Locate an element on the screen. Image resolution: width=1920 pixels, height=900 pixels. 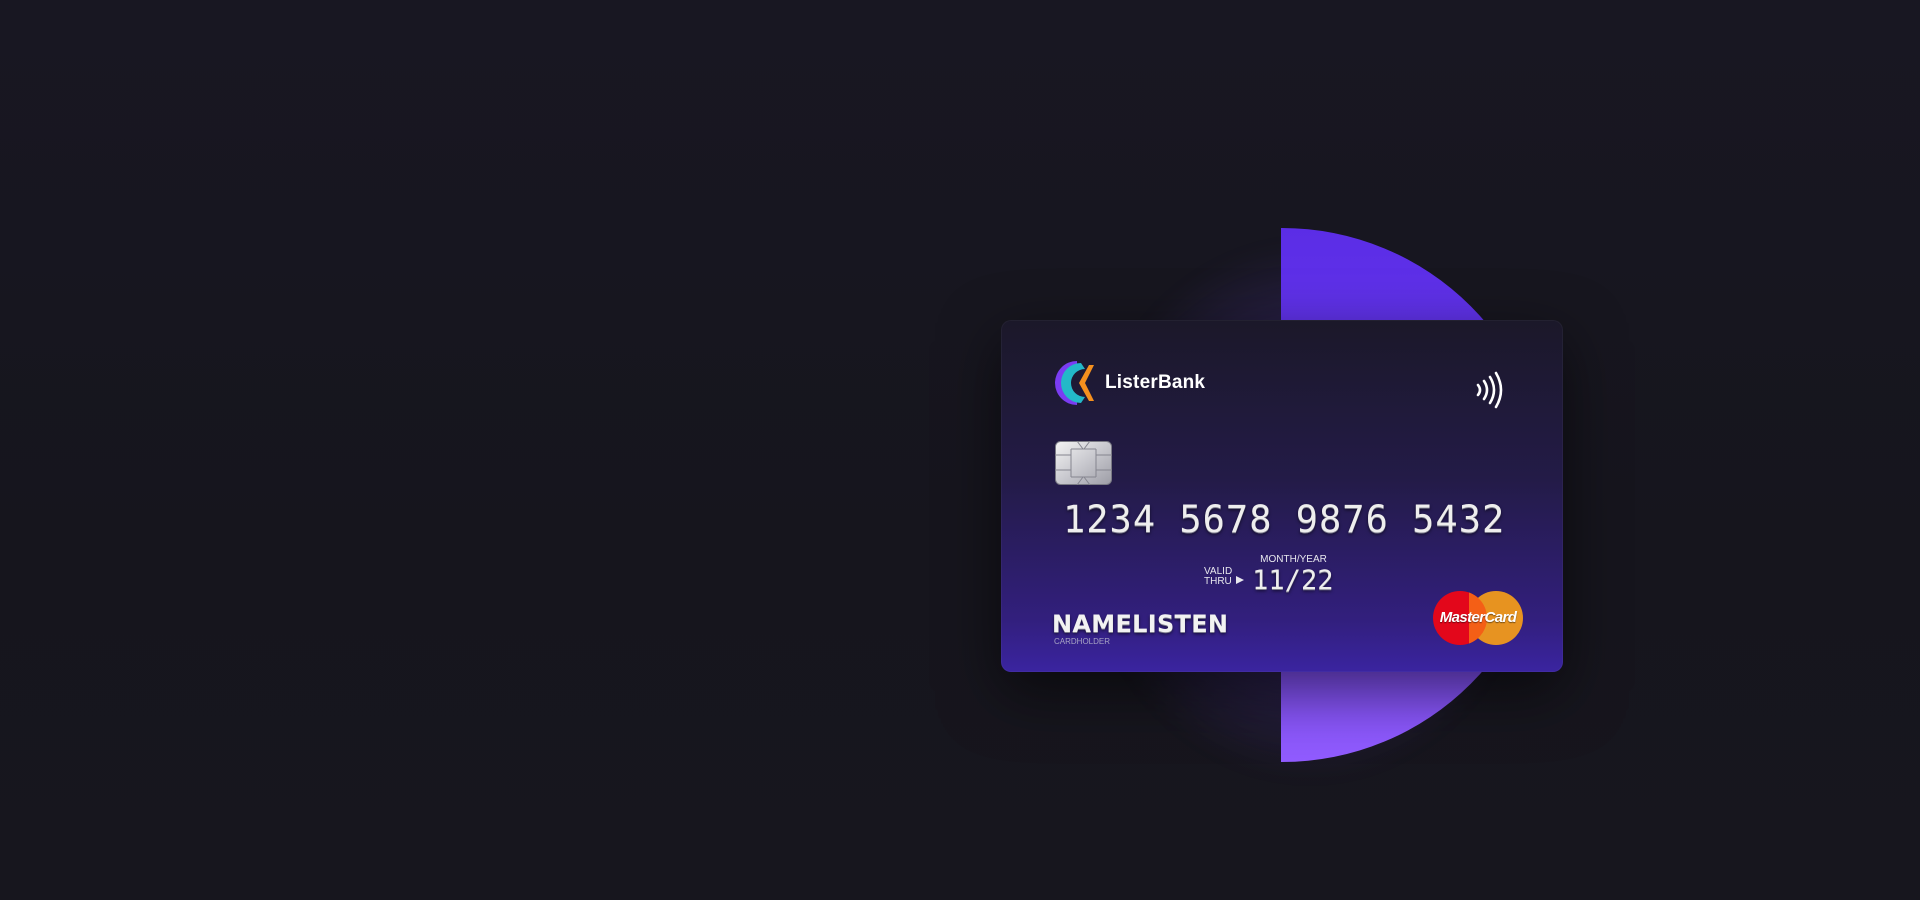
expiry-column: MONTH/YEAR 11/22 is located at coordinates (1292, 574).